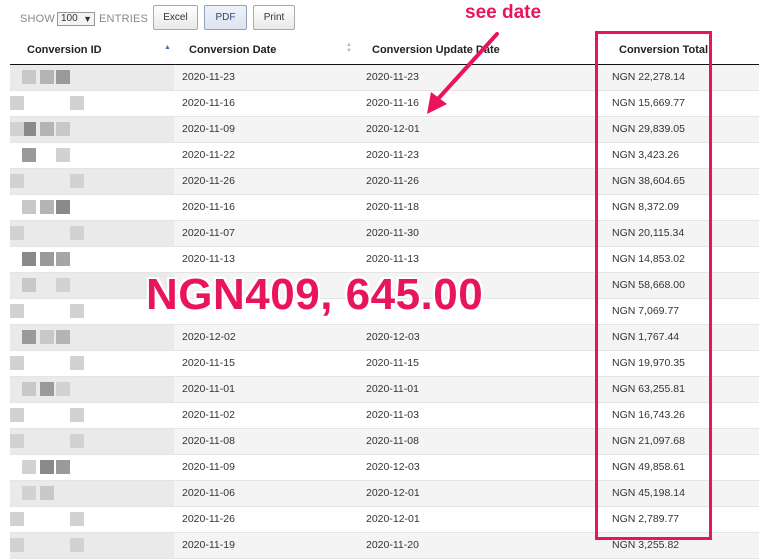 The width and height of the screenshot is (759, 559). I want to click on conversion-date-cell: 2020-11-08, so click(208, 441).